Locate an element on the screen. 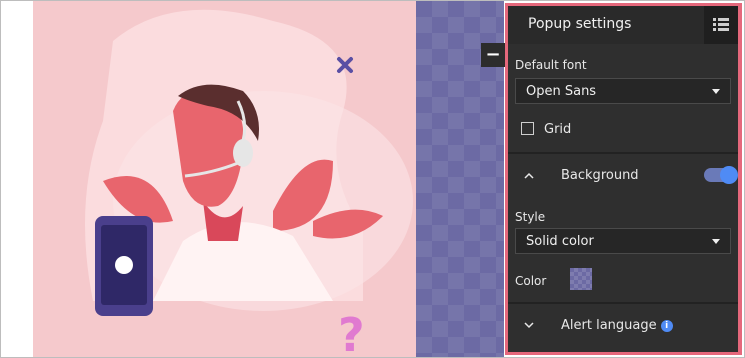 This screenshot has width=745, height=358. background-section-label: Background is located at coordinates (600, 175).